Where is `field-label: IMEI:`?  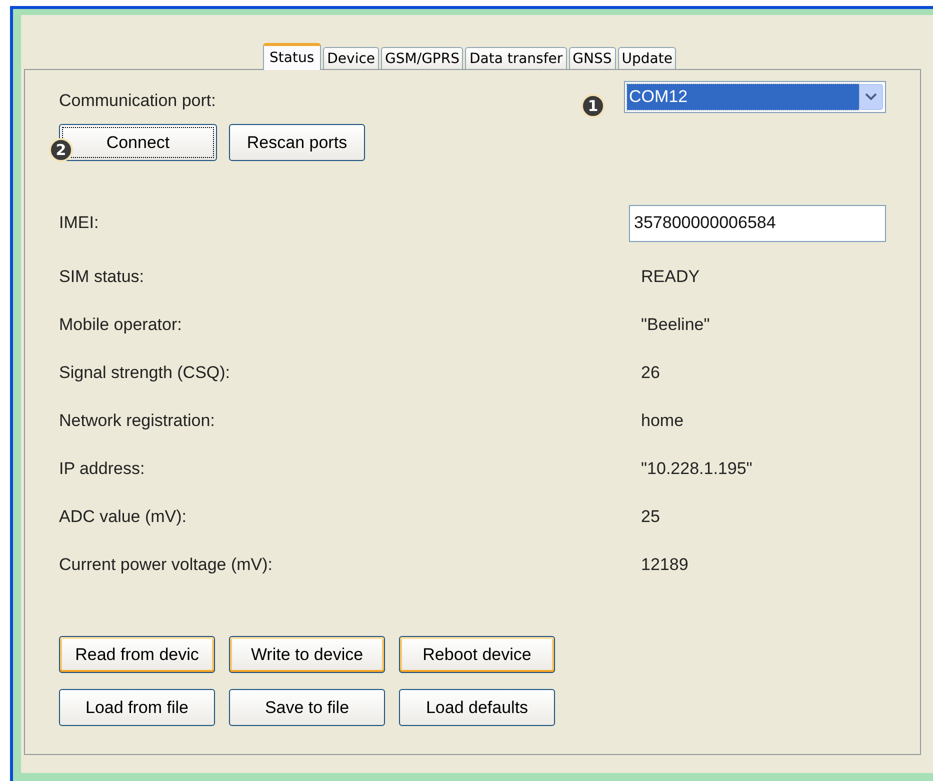 field-label: IMEI: is located at coordinates (79, 223).